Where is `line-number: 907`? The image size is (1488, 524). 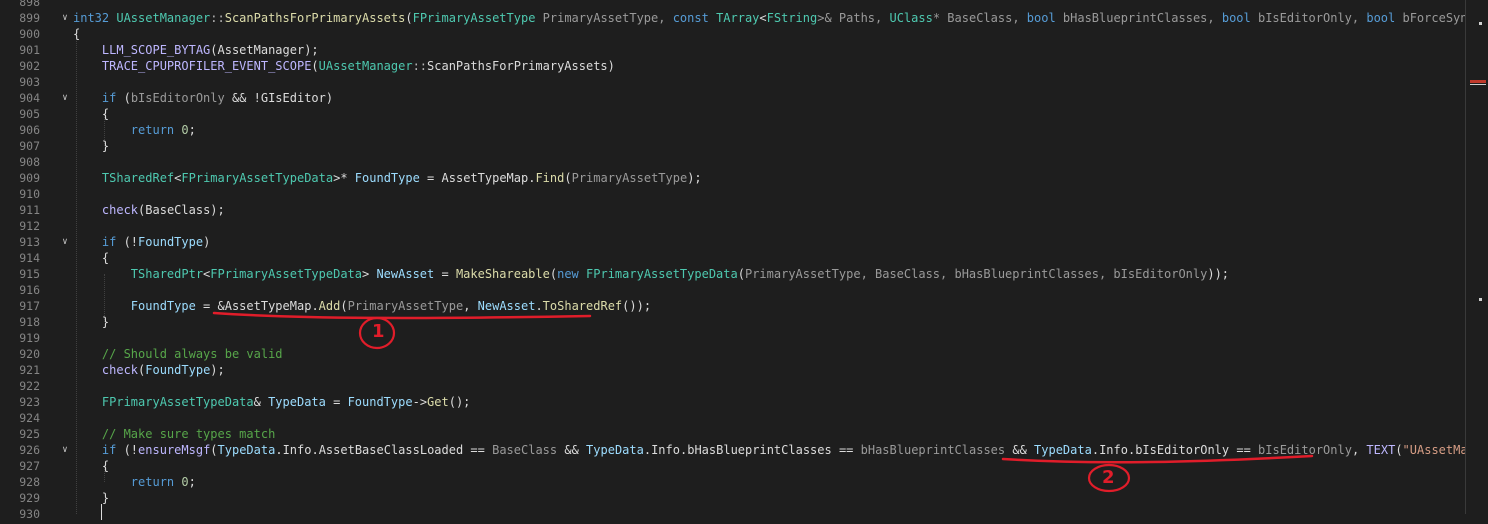
line-number: 907 is located at coordinates (29, 146).